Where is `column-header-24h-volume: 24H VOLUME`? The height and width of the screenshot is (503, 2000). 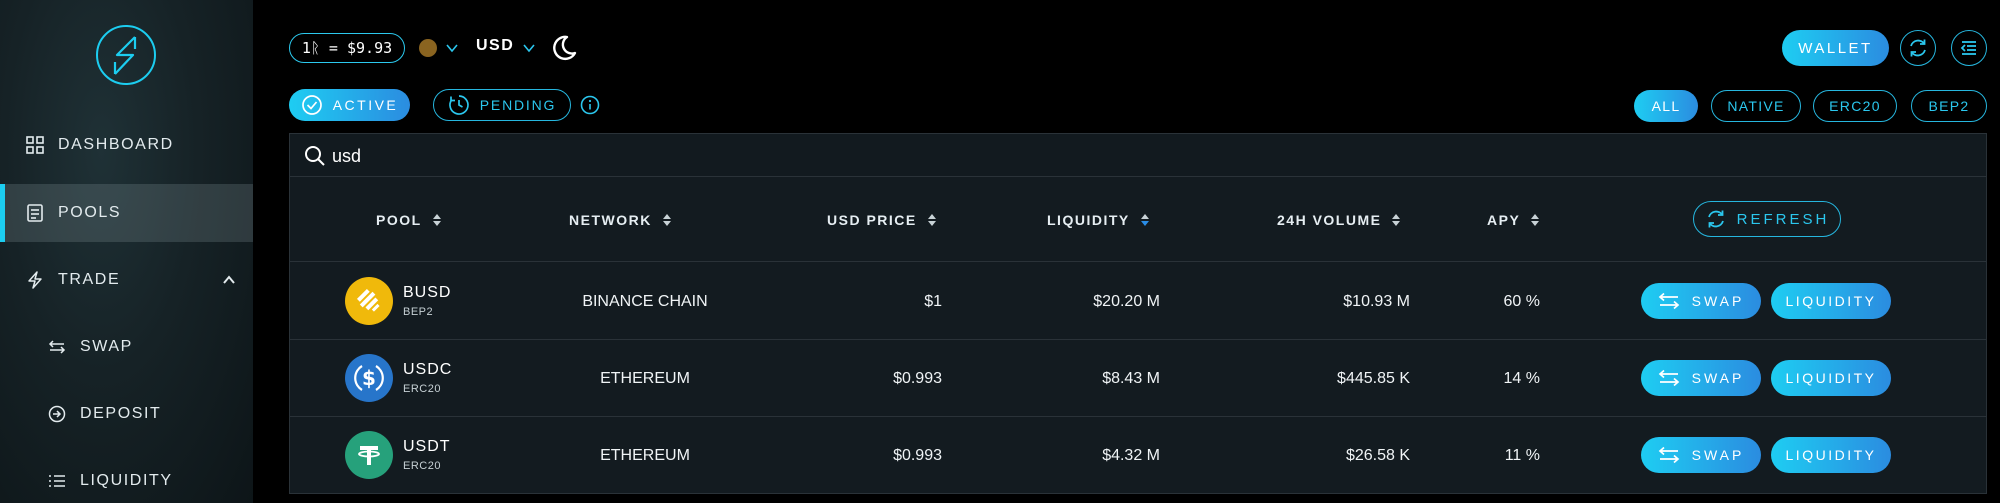 column-header-24h-volume: 24H VOLUME is located at coordinates (1339, 220).